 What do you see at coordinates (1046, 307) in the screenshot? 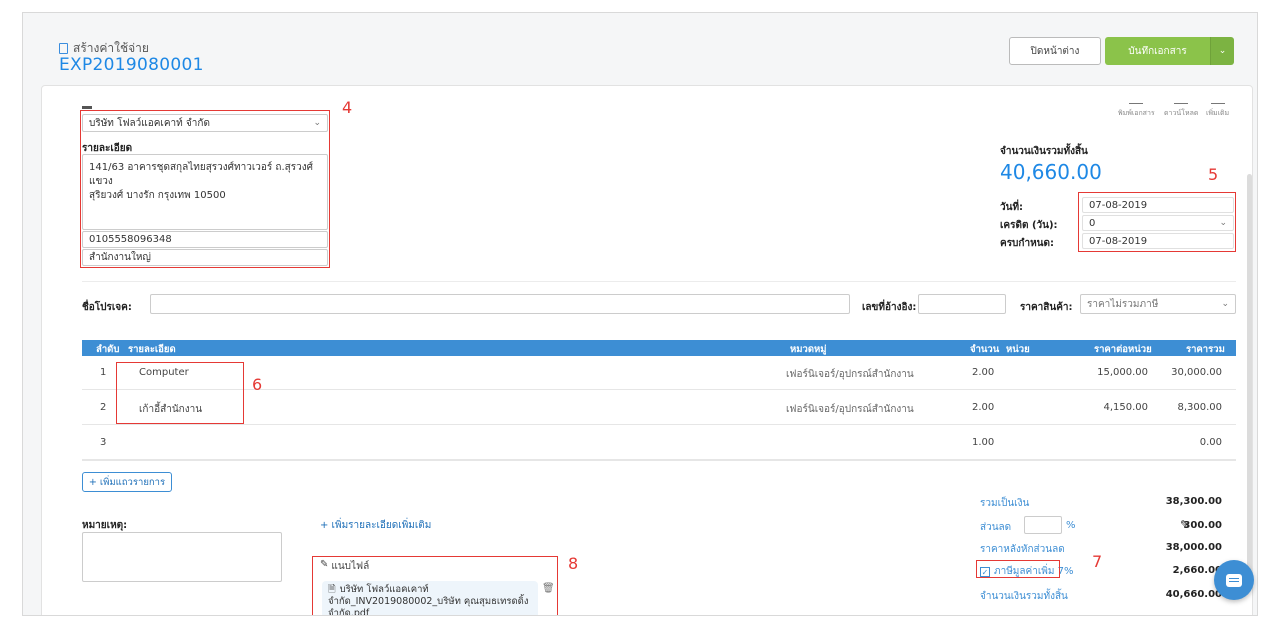
I see `price-type-label: ราคาสินค้า:` at bounding box center [1046, 307].